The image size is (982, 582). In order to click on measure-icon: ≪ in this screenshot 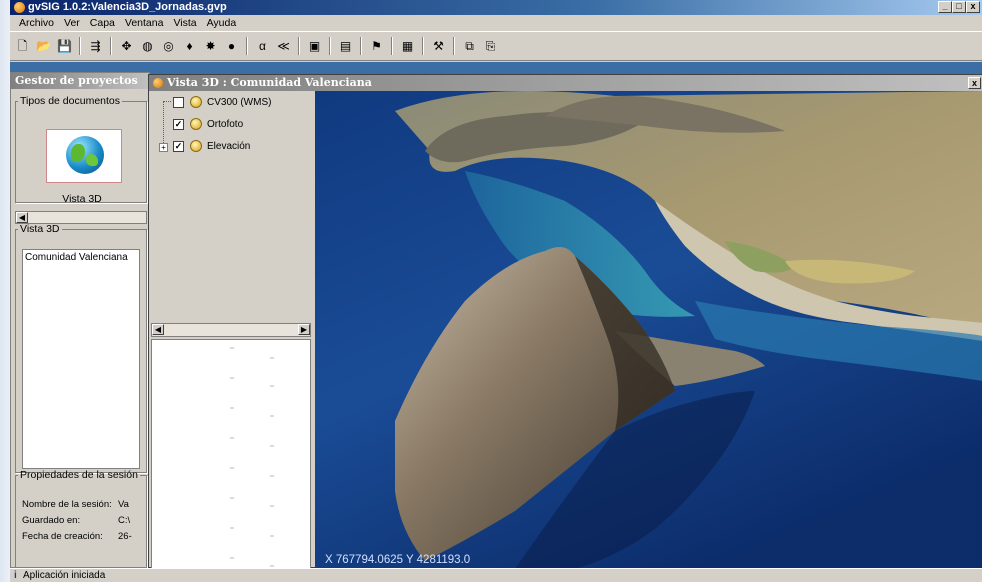, I will do `click(283, 46)`.